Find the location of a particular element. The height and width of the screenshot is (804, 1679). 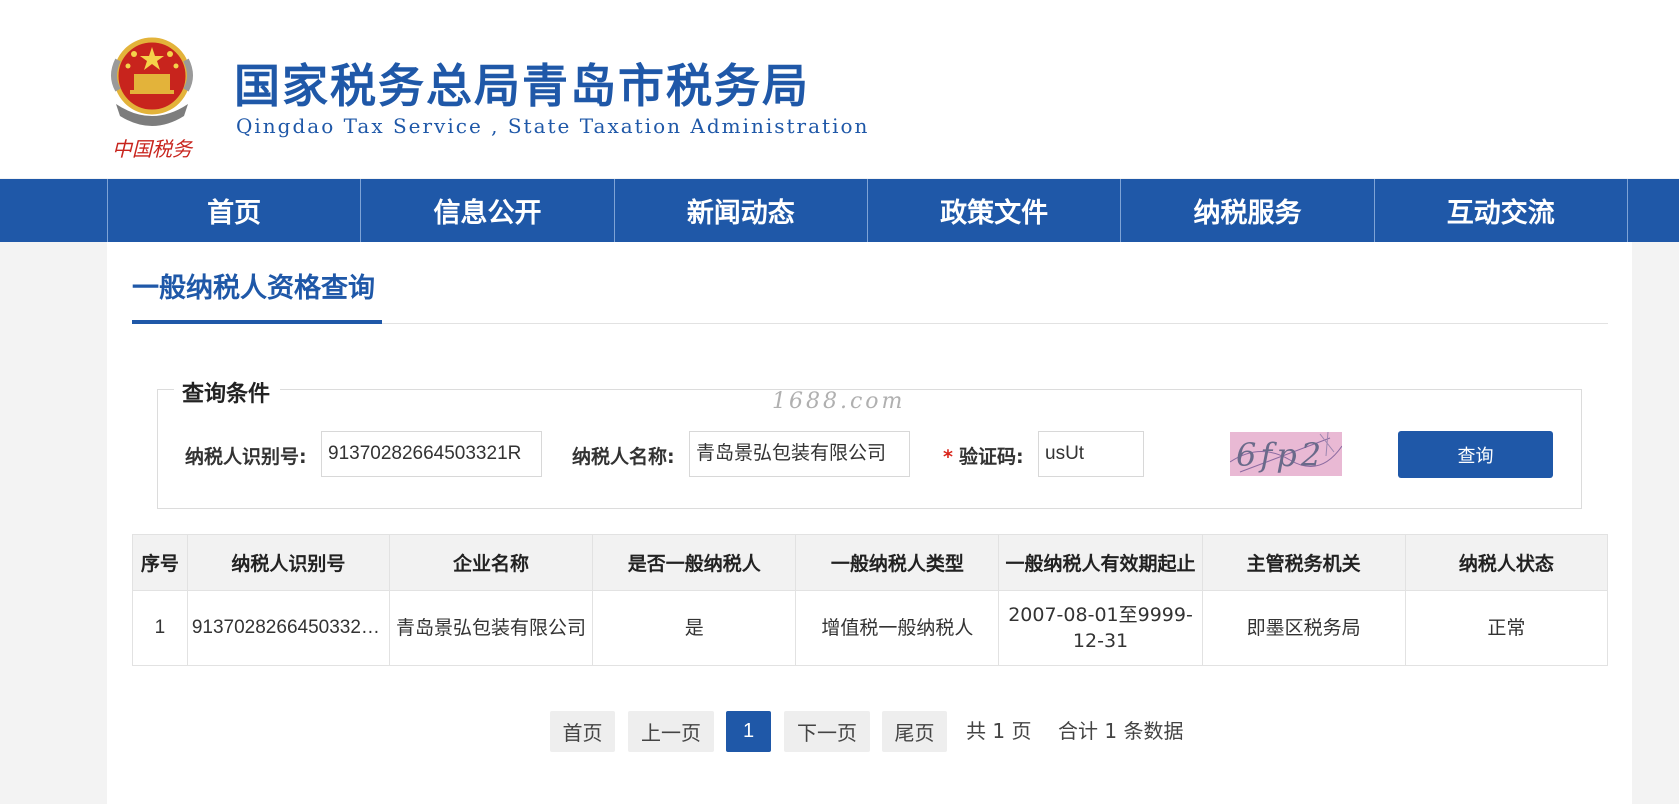

captcha-input: usUt is located at coordinates (1091, 454).